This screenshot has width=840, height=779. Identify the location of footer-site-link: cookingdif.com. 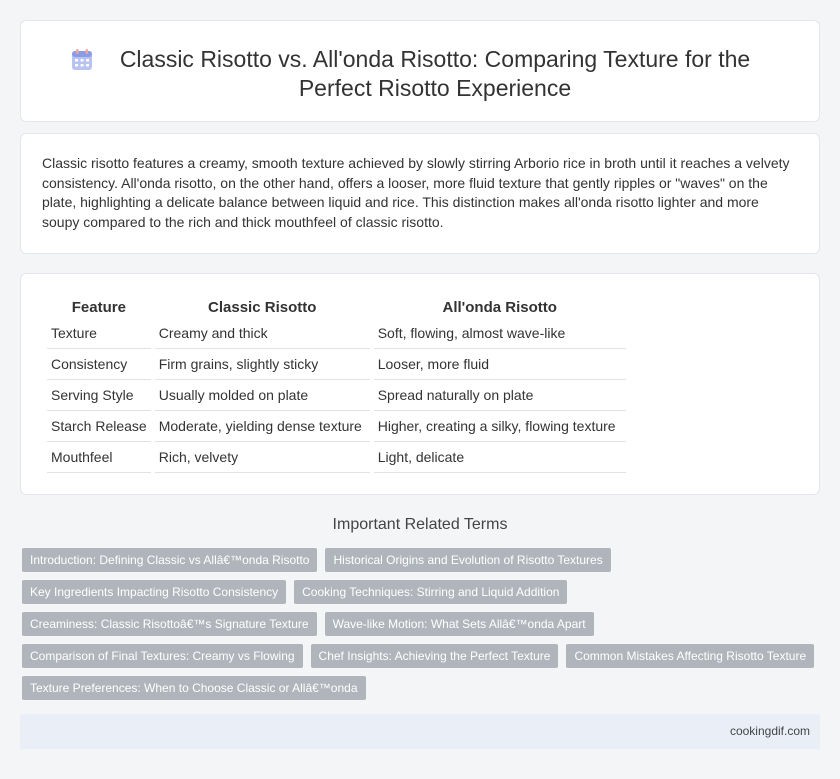
(770, 731).